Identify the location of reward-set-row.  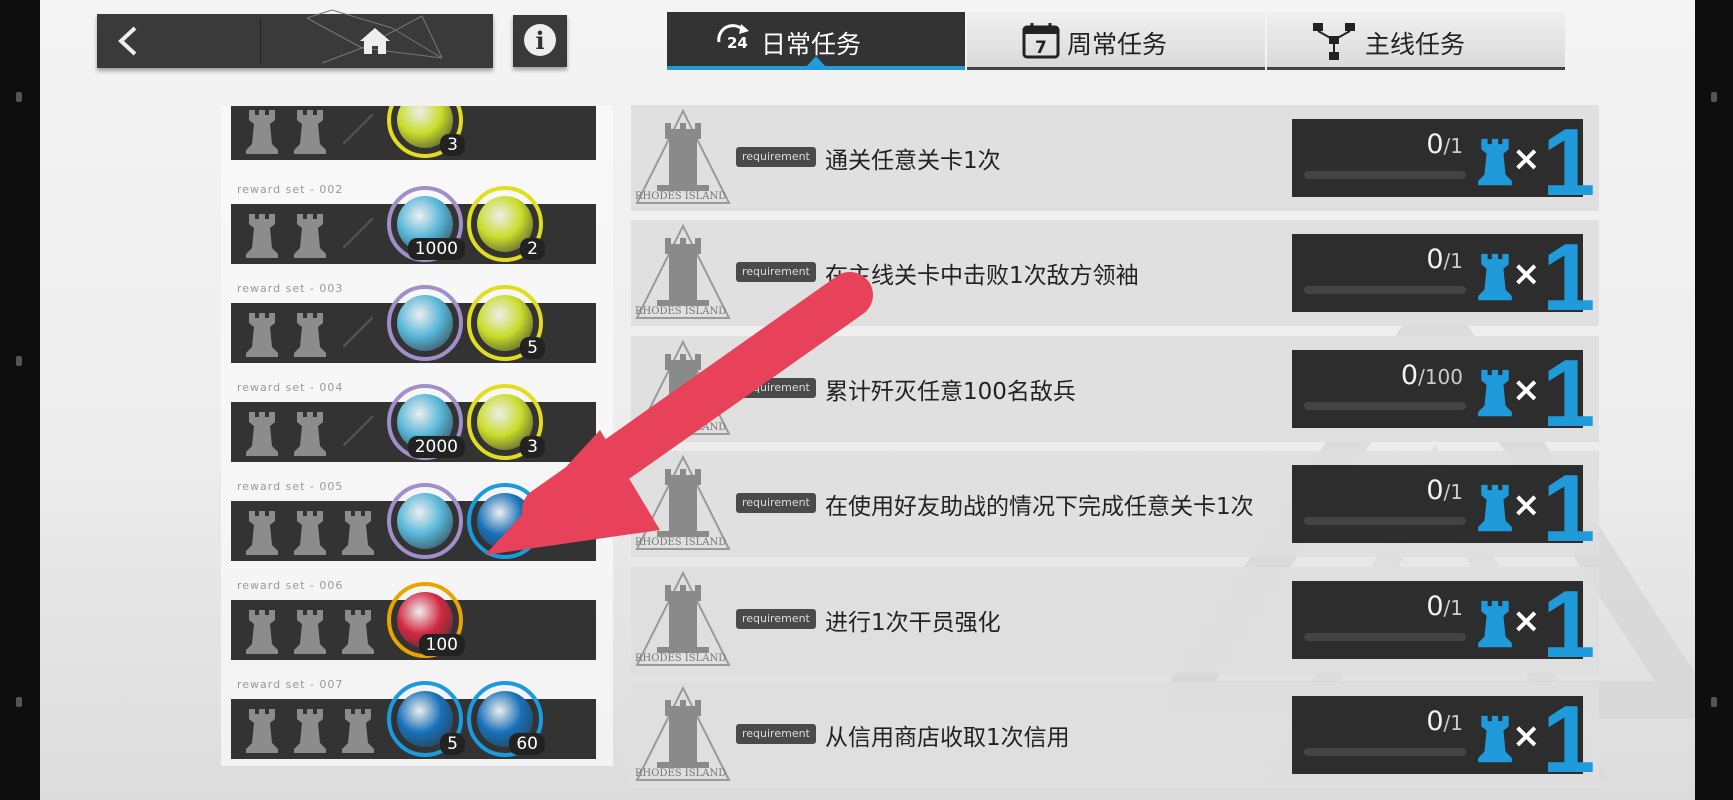
(413, 522).